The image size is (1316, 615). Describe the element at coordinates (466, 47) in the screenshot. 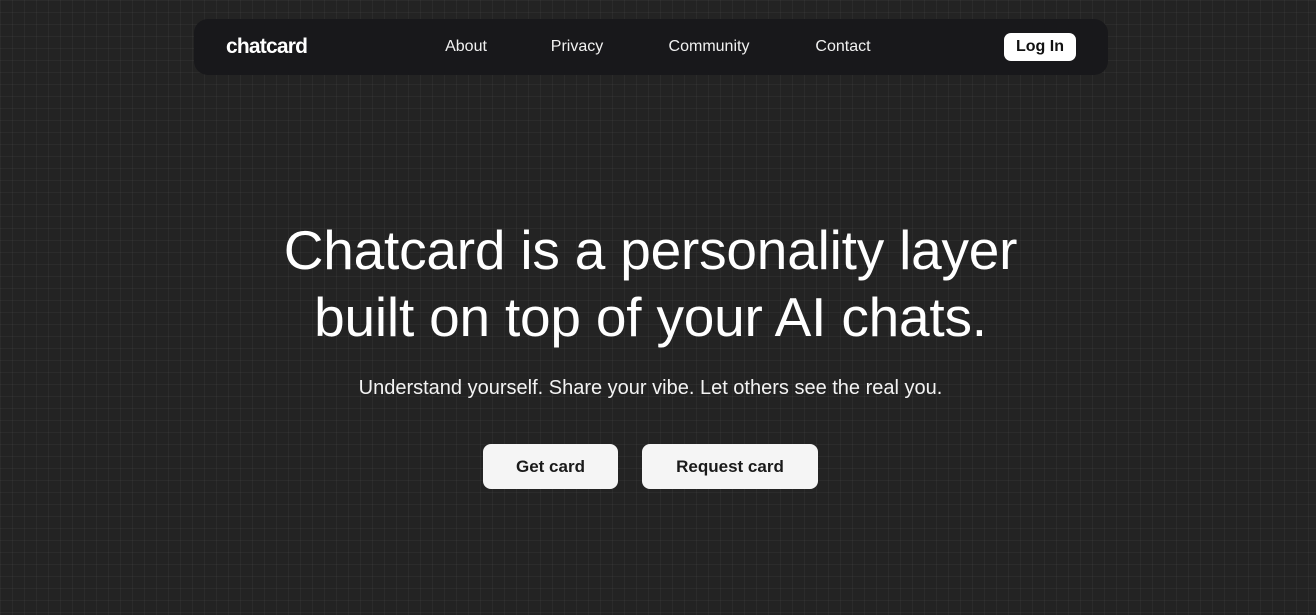

I see `nav-link-about: About` at that location.